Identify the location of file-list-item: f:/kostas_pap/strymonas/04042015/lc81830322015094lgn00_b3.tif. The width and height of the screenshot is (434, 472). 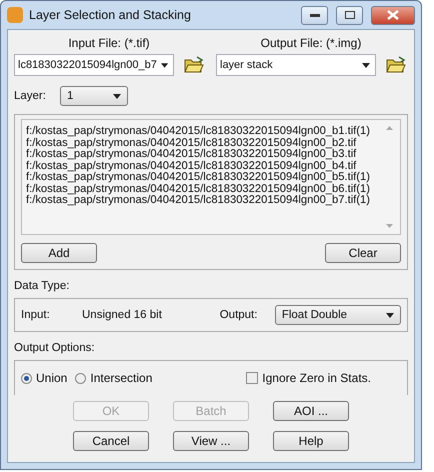
(204, 154).